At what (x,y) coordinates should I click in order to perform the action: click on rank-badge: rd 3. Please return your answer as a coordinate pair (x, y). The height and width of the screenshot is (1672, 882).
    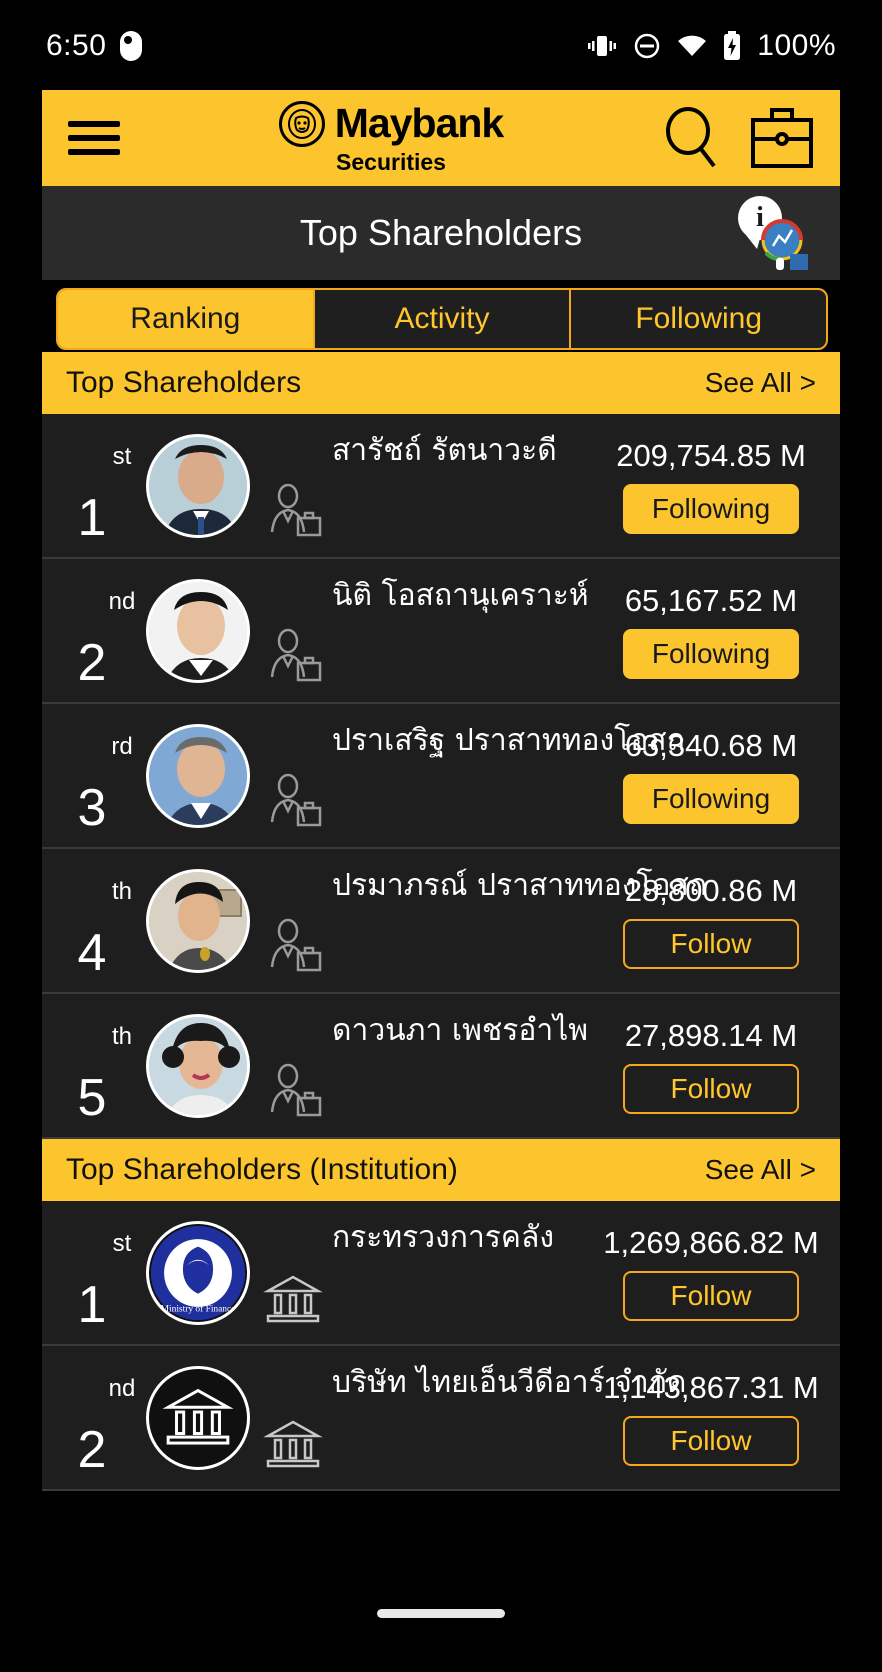
    Looking at the image, I should click on (94, 775).